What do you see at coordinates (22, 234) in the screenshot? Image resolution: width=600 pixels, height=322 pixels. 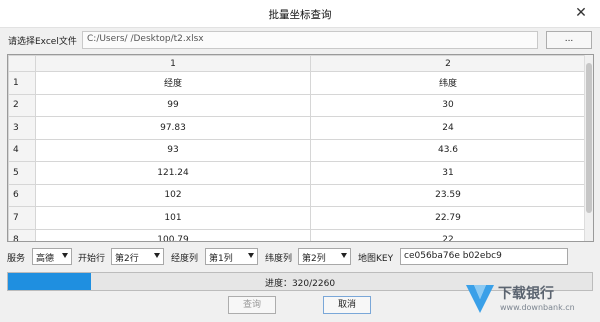 I see `row-number: 8` at bounding box center [22, 234].